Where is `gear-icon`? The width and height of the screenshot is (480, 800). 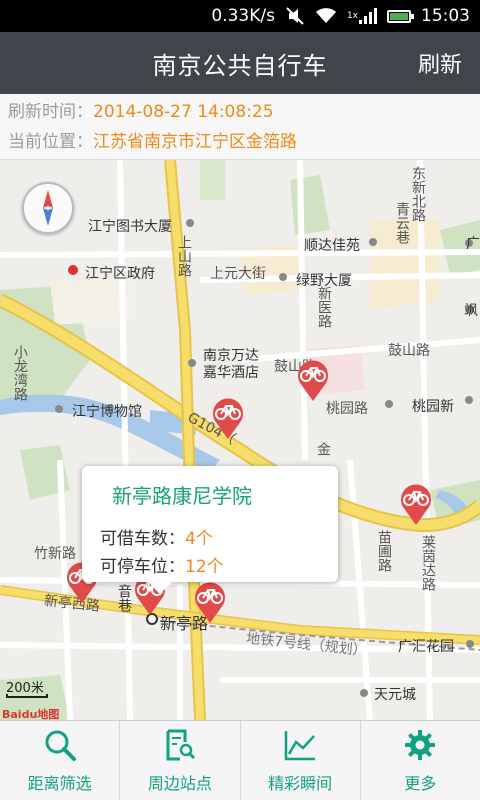 gear-icon is located at coordinates (420, 744).